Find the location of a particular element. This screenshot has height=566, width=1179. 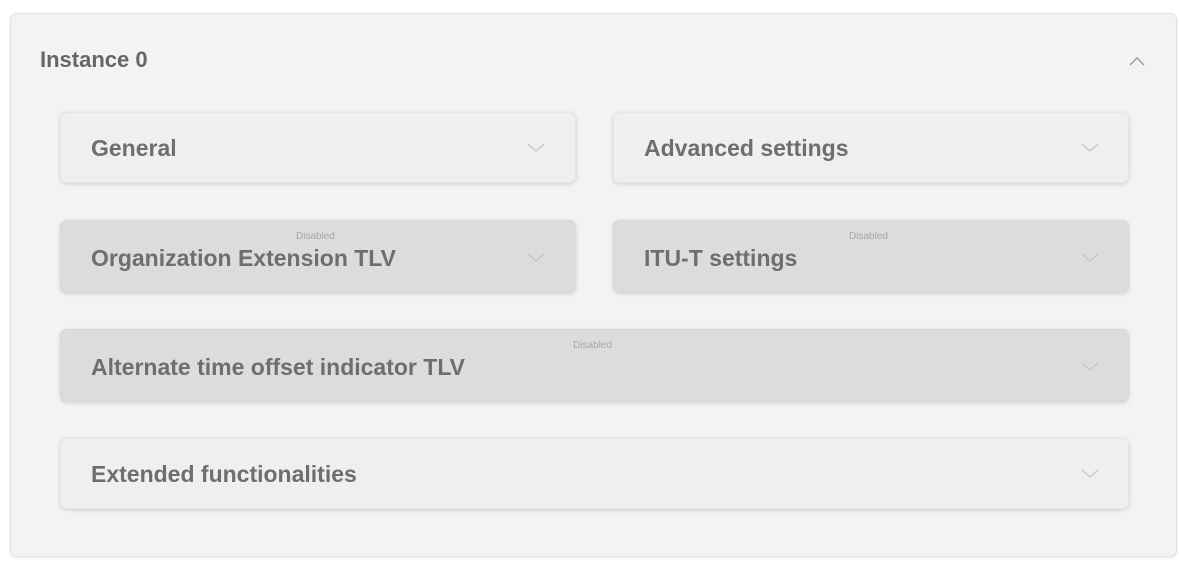

section-itu-t-settings-label: ITU-T settings is located at coordinates (721, 258).